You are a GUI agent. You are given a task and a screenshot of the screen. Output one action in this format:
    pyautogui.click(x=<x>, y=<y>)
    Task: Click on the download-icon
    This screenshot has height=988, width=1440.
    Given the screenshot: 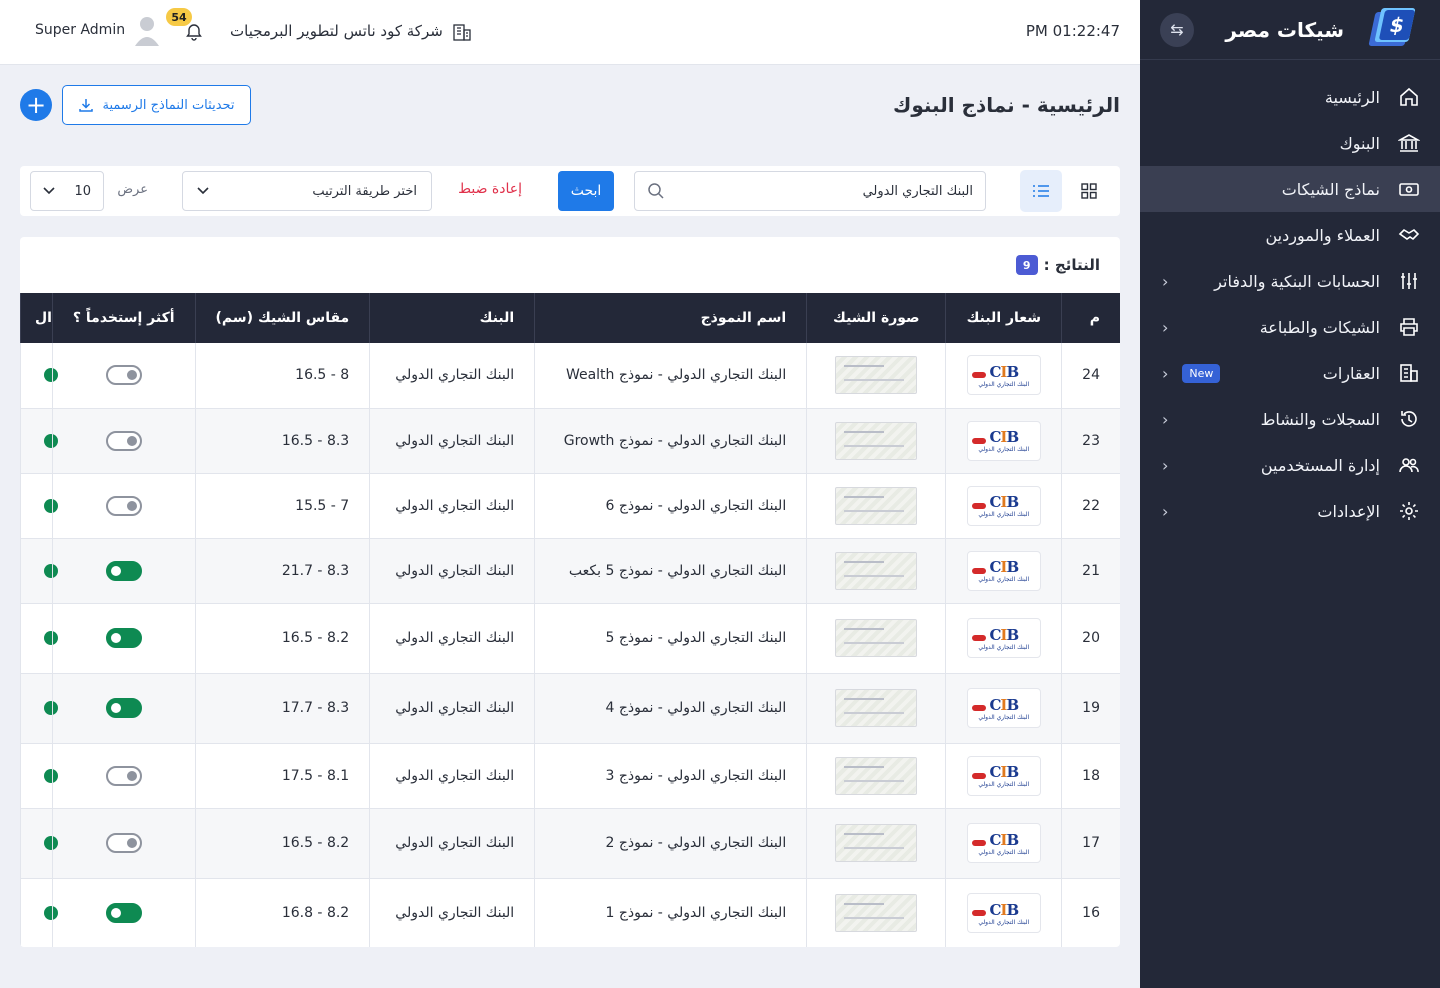 What is the action you would take?
    pyautogui.click(x=86, y=105)
    